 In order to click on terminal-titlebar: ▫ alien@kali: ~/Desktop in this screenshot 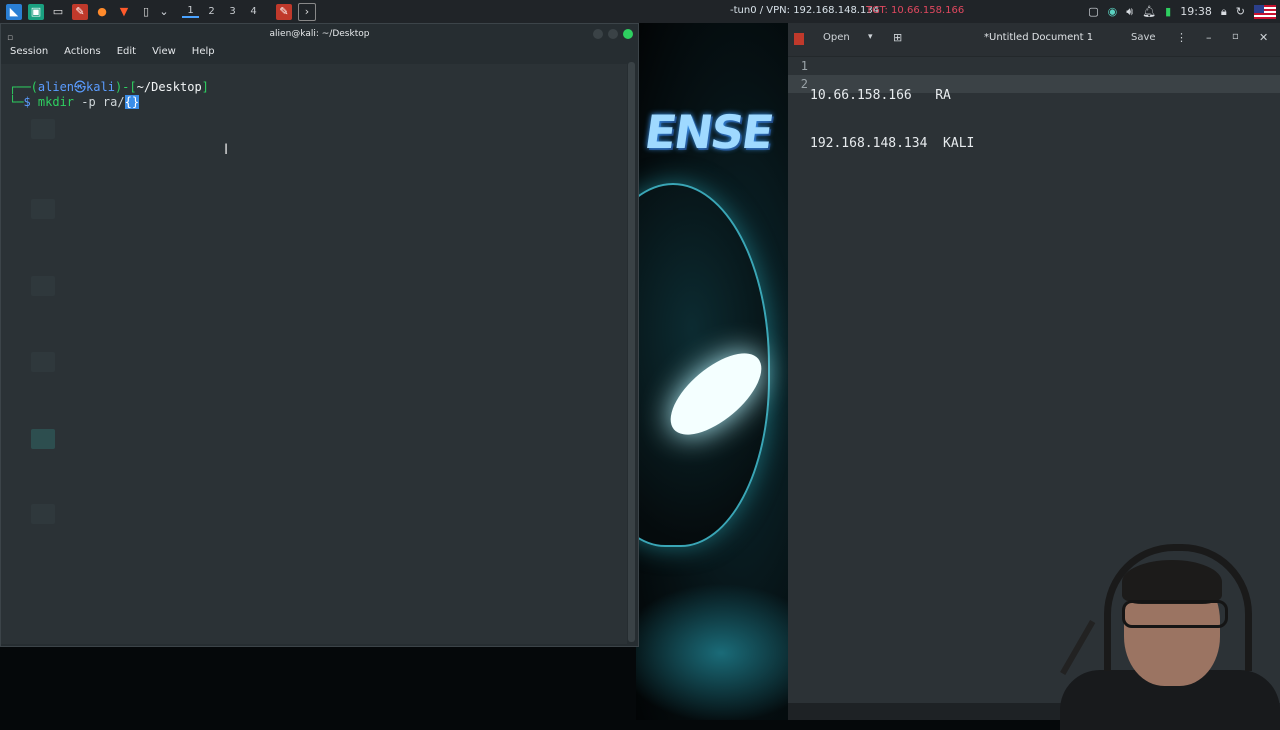, I will do `click(319, 34)`.